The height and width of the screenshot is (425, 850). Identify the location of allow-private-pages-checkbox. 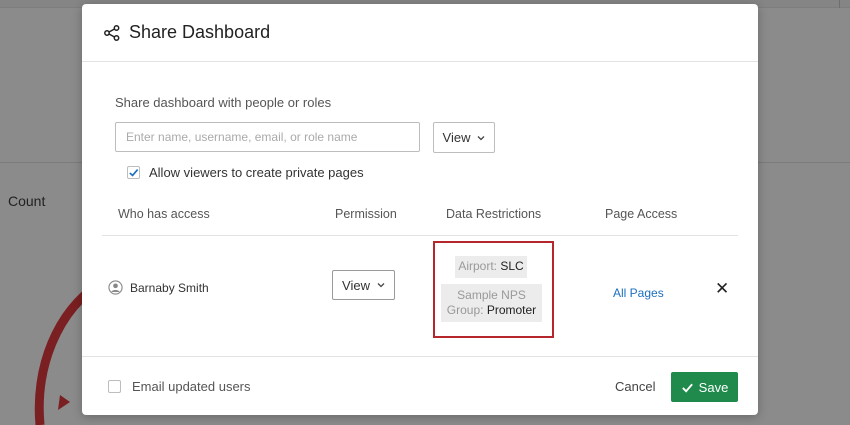
(133, 172).